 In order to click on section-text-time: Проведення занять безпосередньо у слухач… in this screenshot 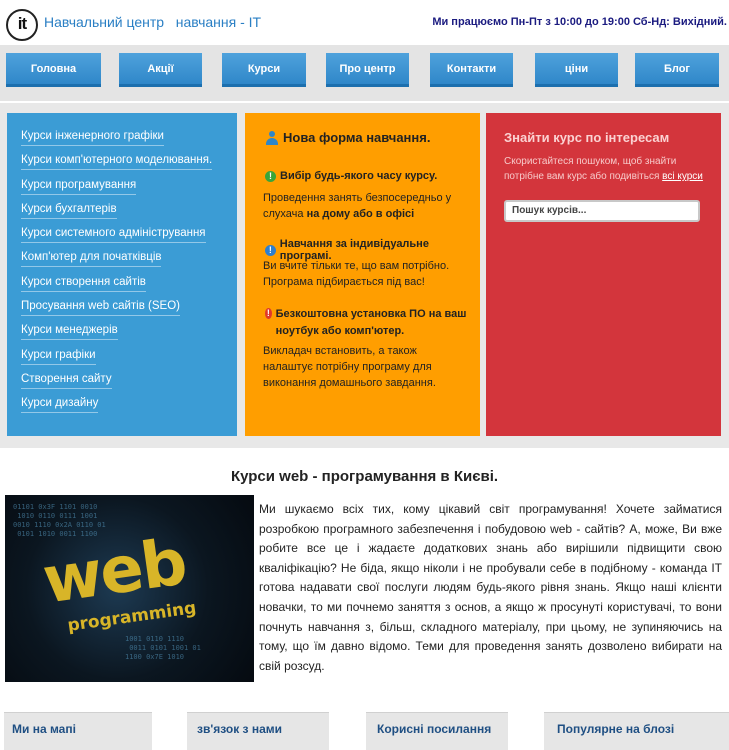, I will do `click(365, 206)`.